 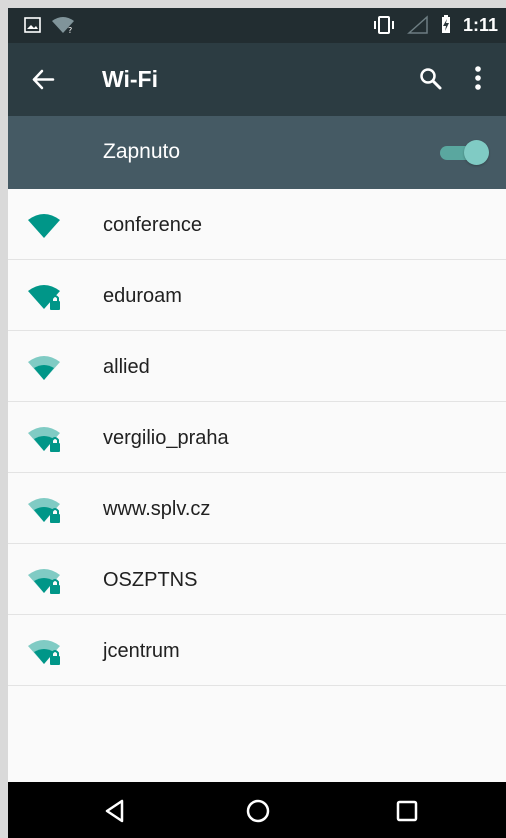 I want to click on status-time: 1:11, so click(x=480, y=25).